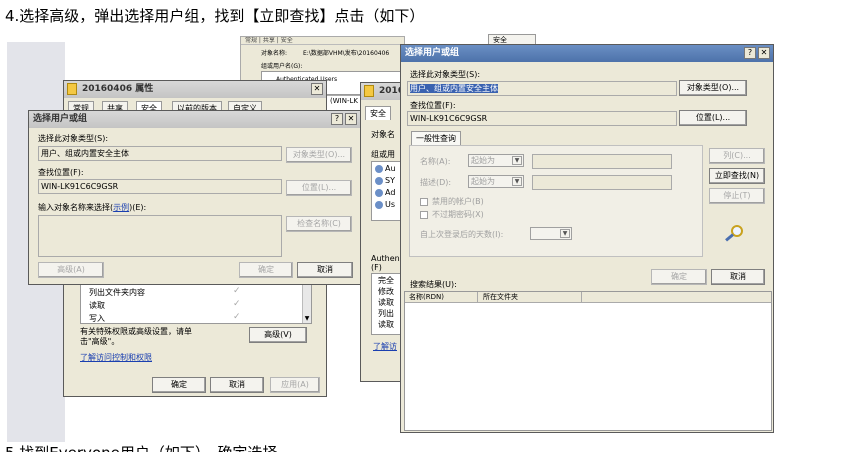 Image resolution: width=841 pixels, height=452 pixels. I want to click on perm-item: 修改, so click(386, 291).